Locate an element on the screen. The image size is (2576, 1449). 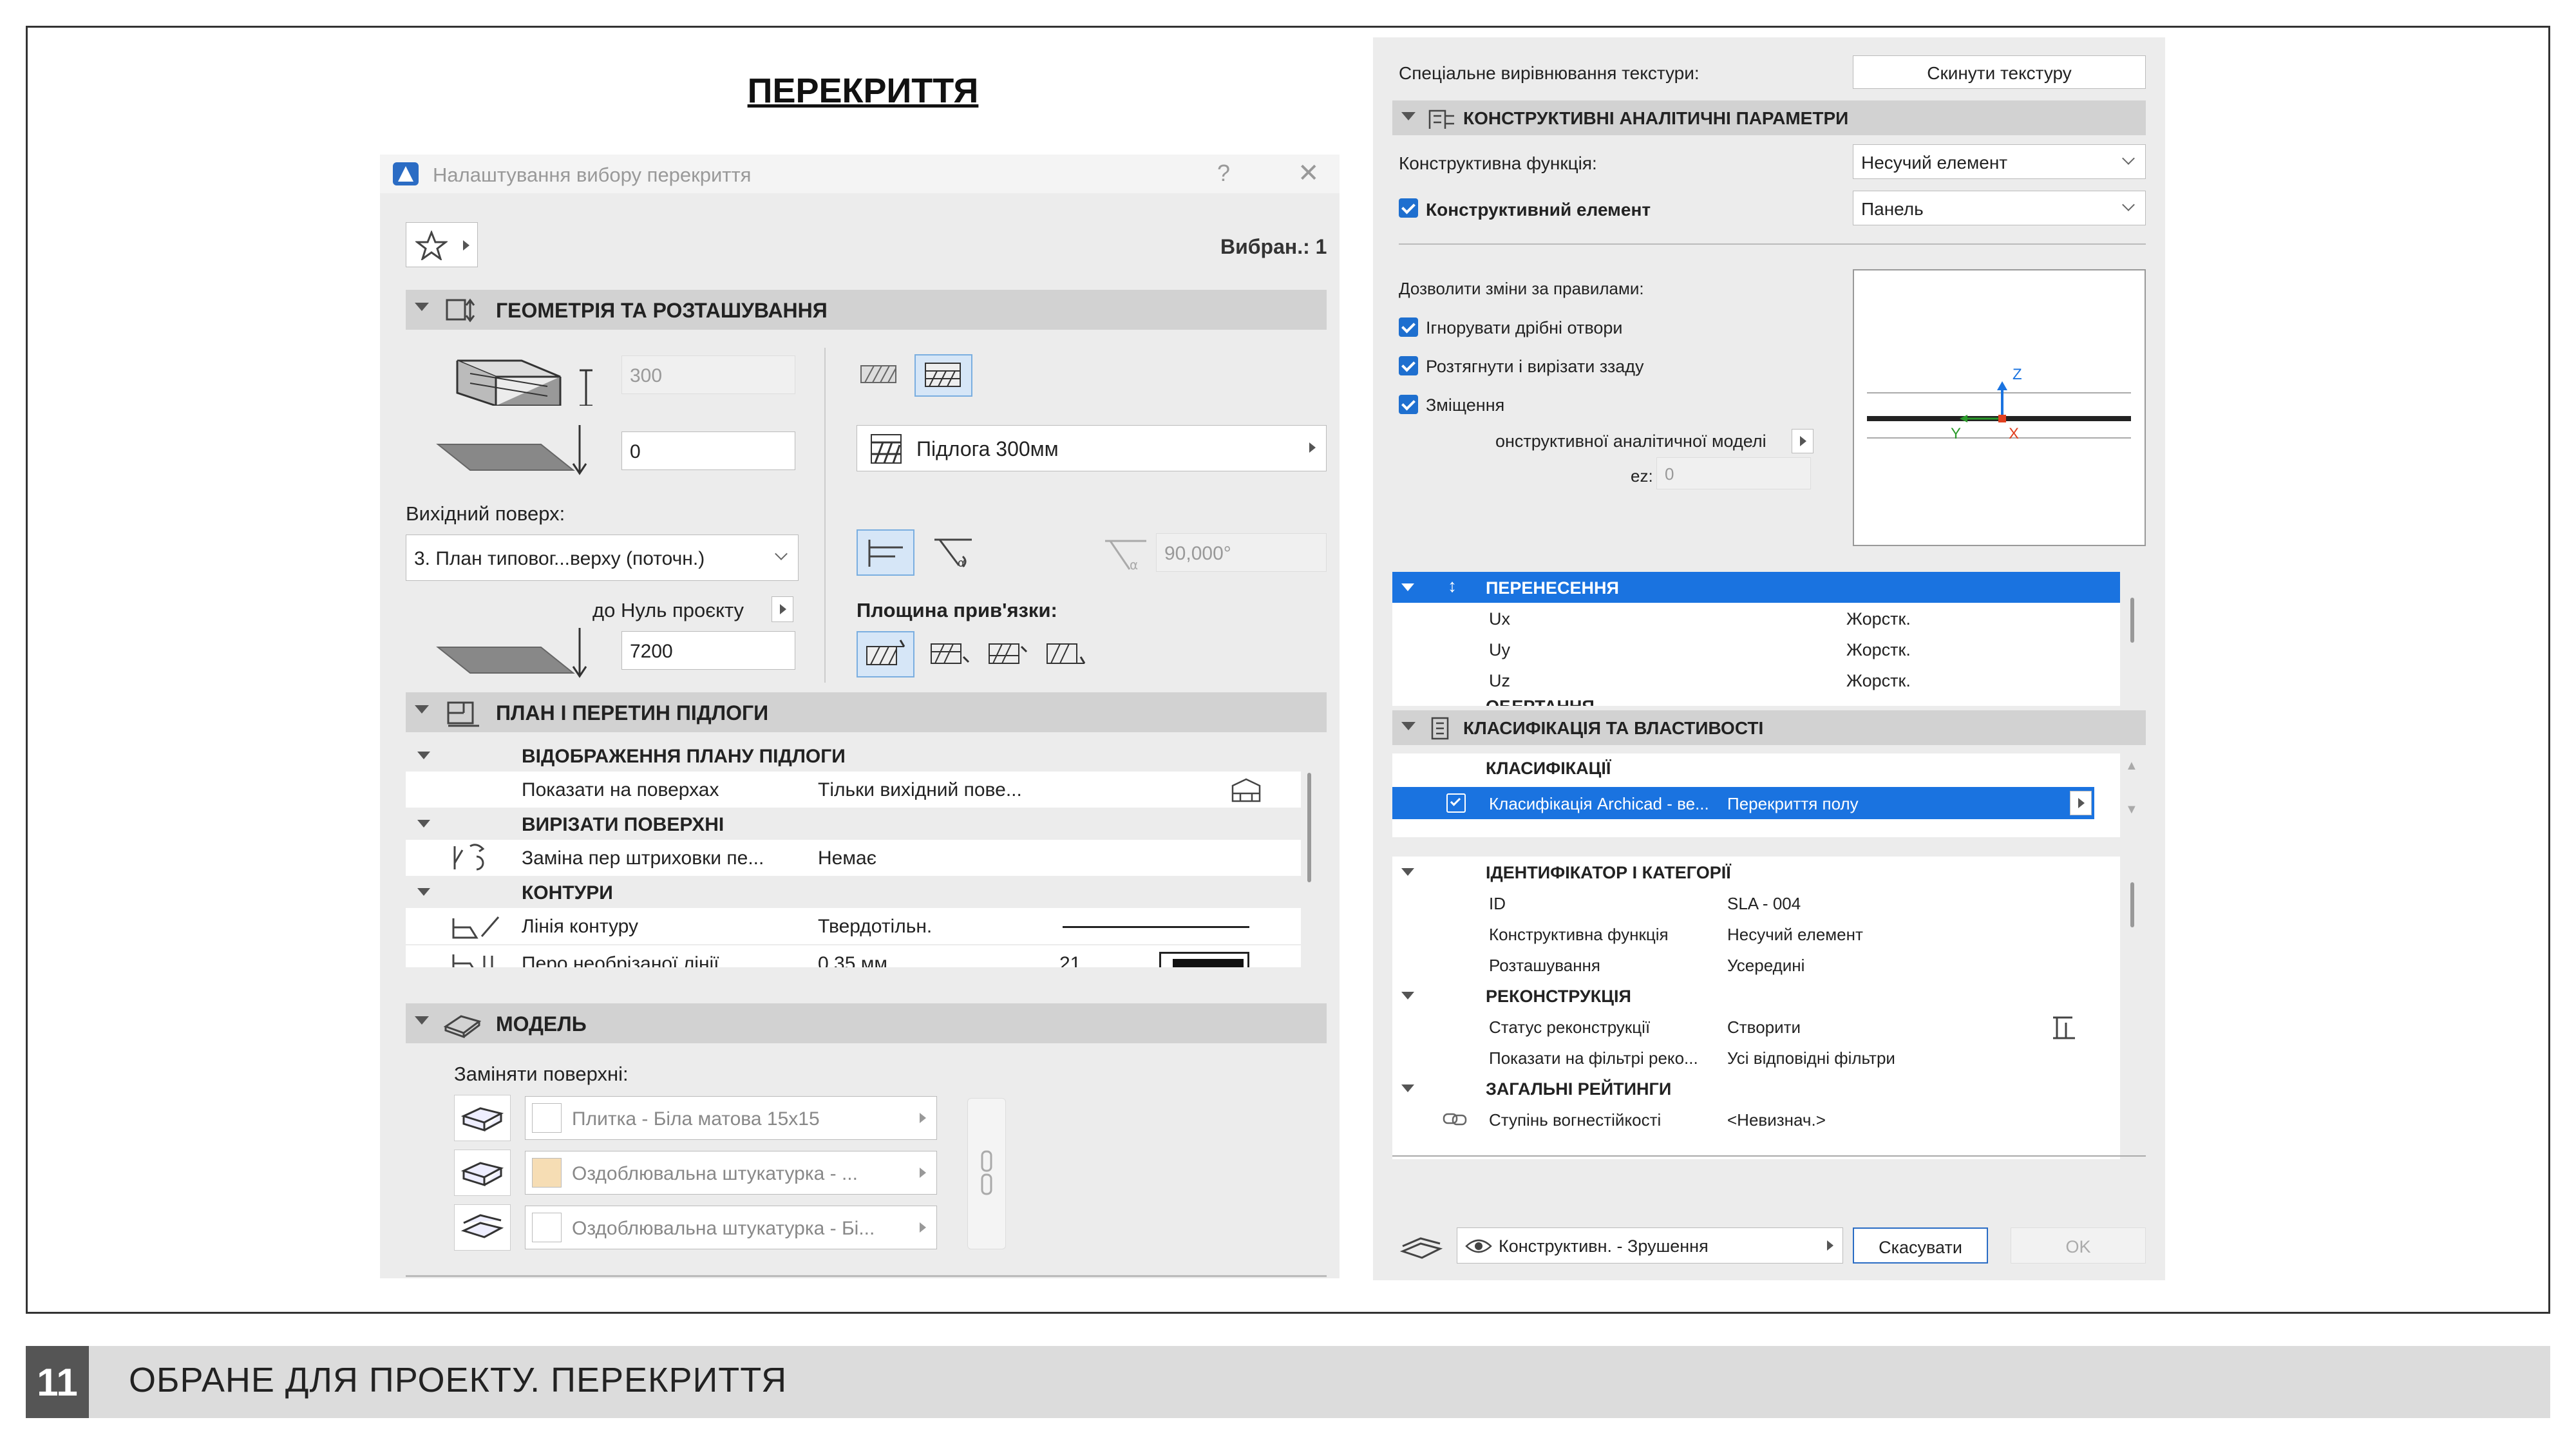
renovation-group: РЕКОНСТРУКЦІЯ is located at coordinates (1756, 996).